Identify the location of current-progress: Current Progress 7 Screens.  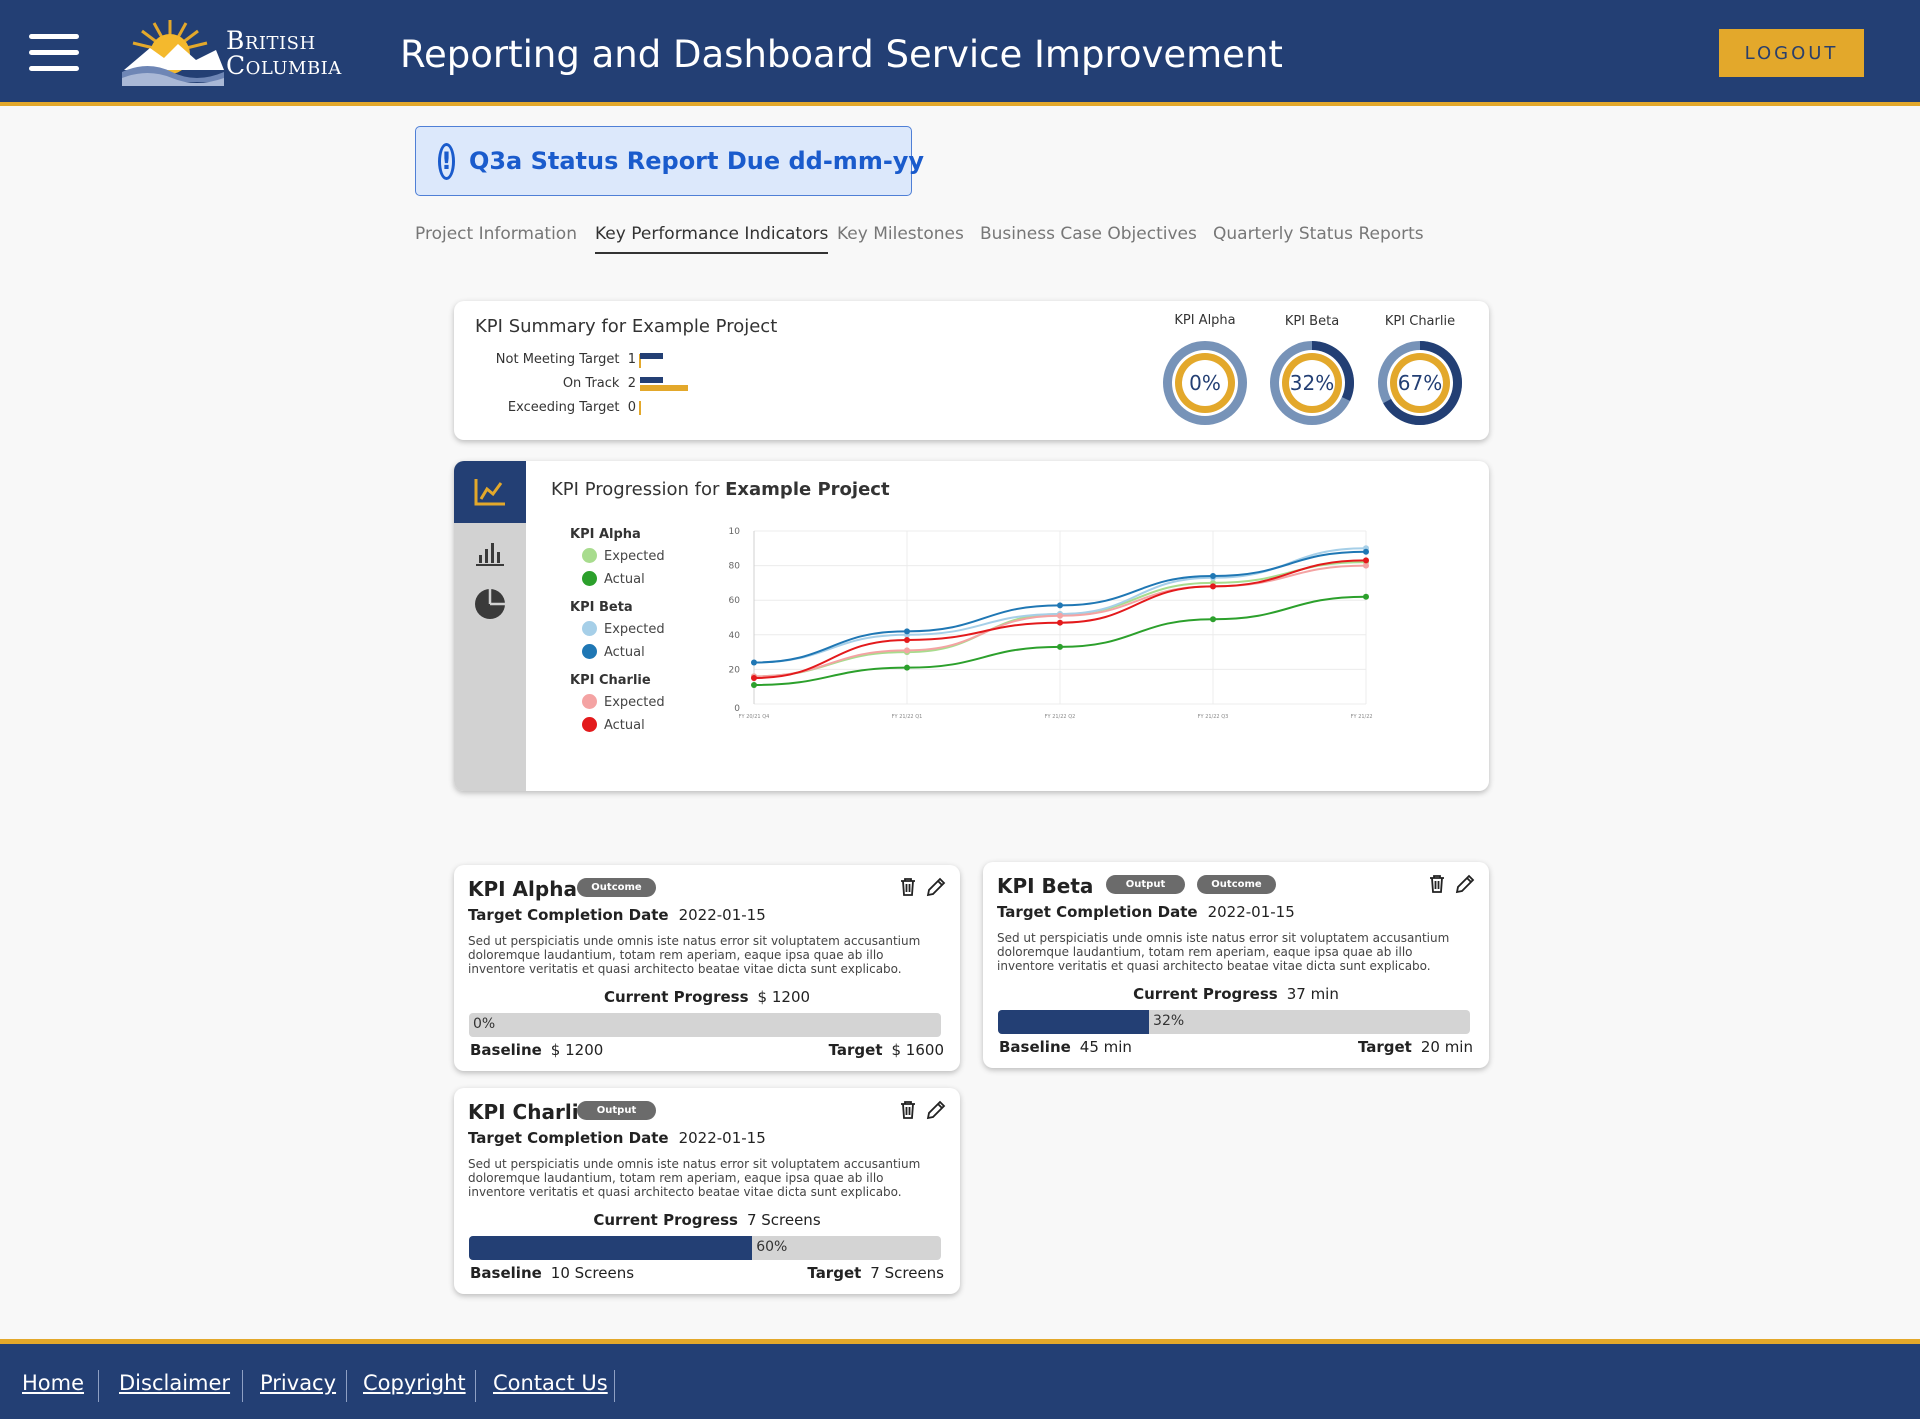
(707, 1220).